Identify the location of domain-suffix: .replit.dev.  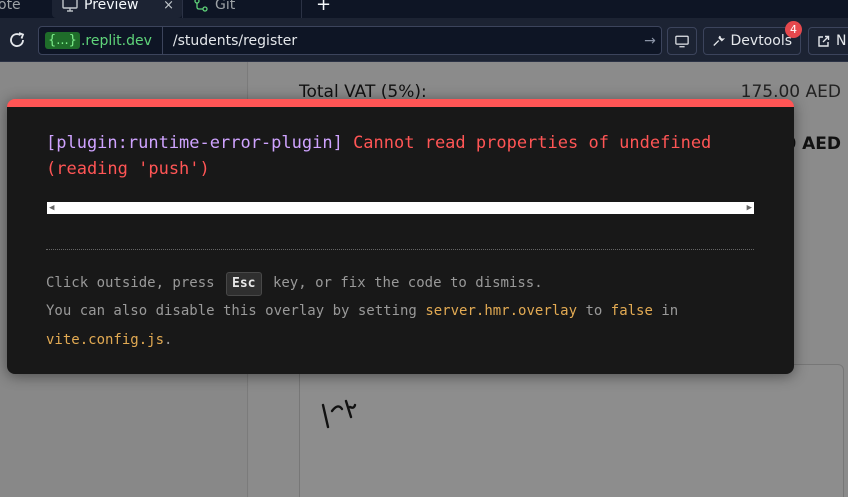
(116, 40).